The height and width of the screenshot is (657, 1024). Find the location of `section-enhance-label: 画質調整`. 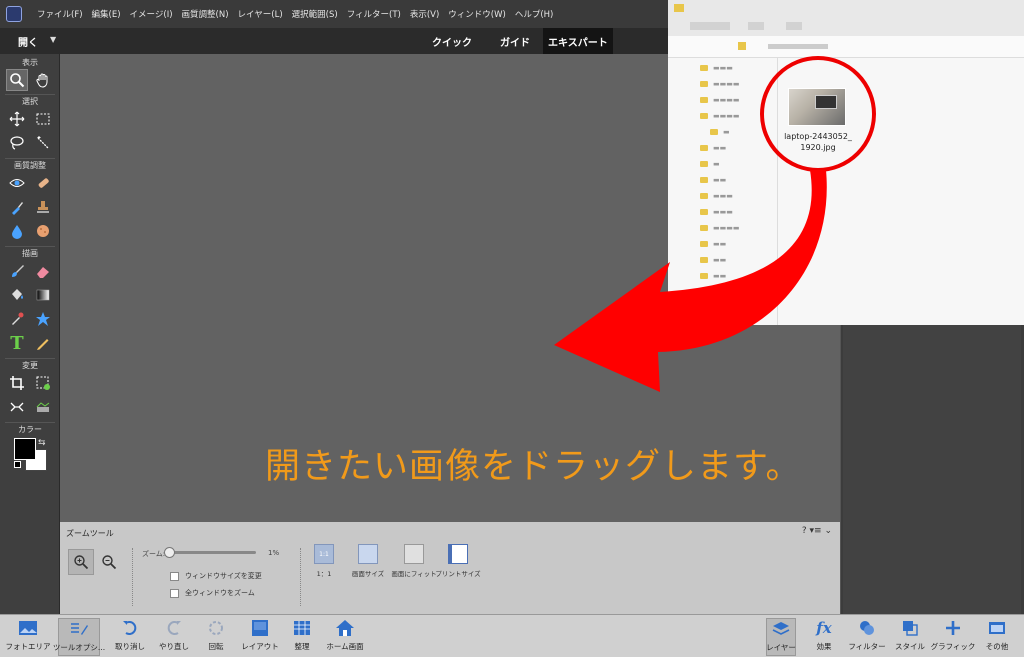

section-enhance-label: 画質調整 is located at coordinates (30, 165).